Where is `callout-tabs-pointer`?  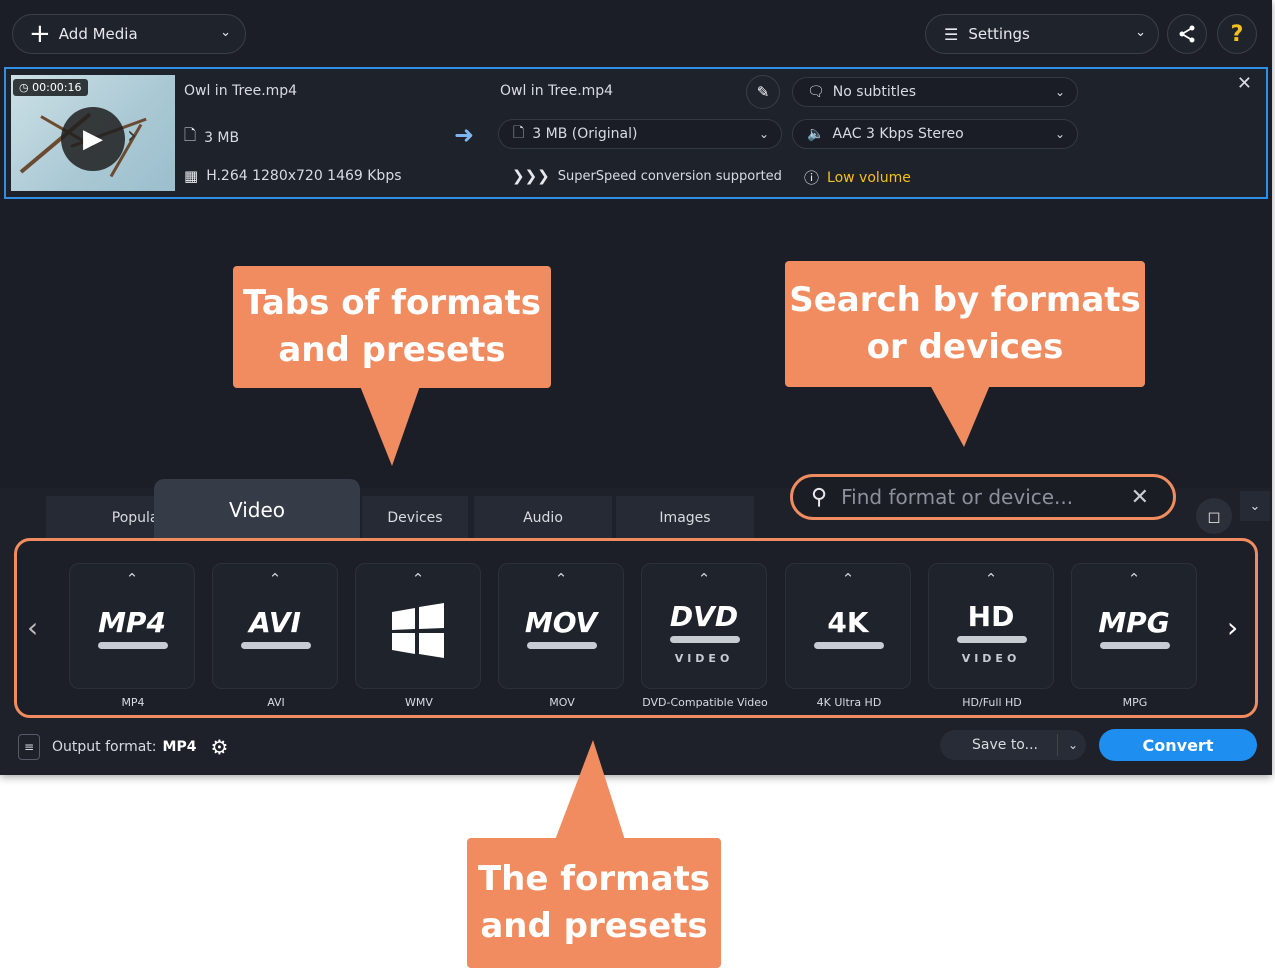
callout-tabs-pointer is located at coordinates (390, 426).